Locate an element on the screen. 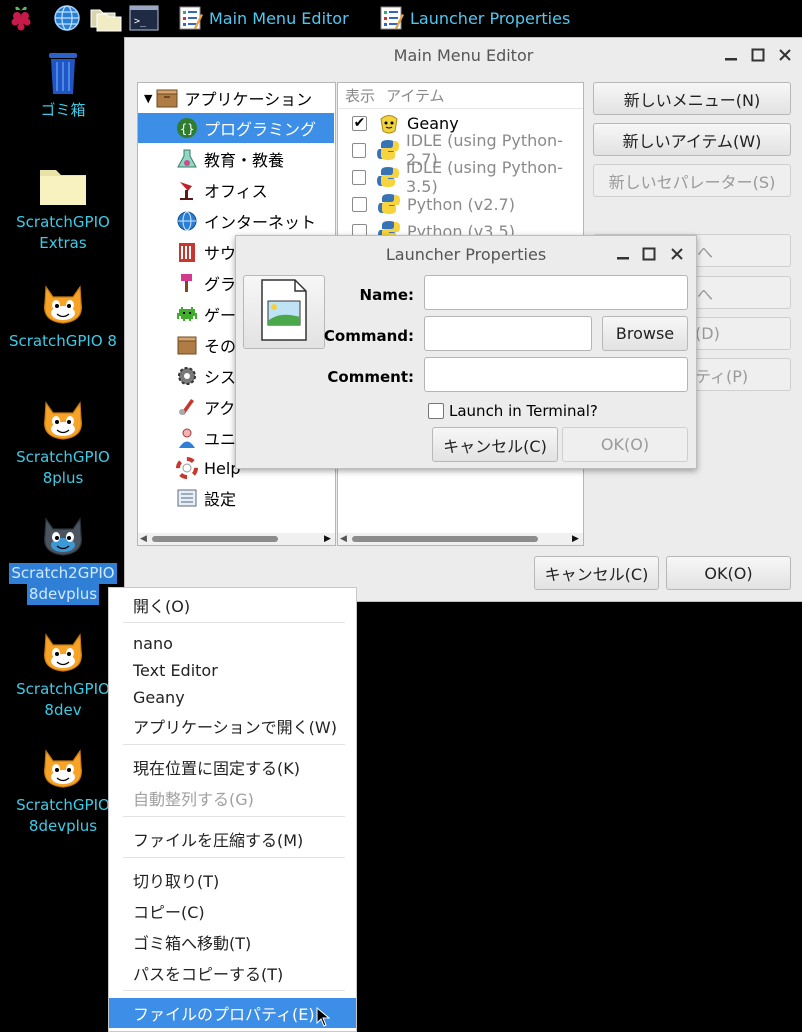  office-icon is located at coordinates (187, 190).